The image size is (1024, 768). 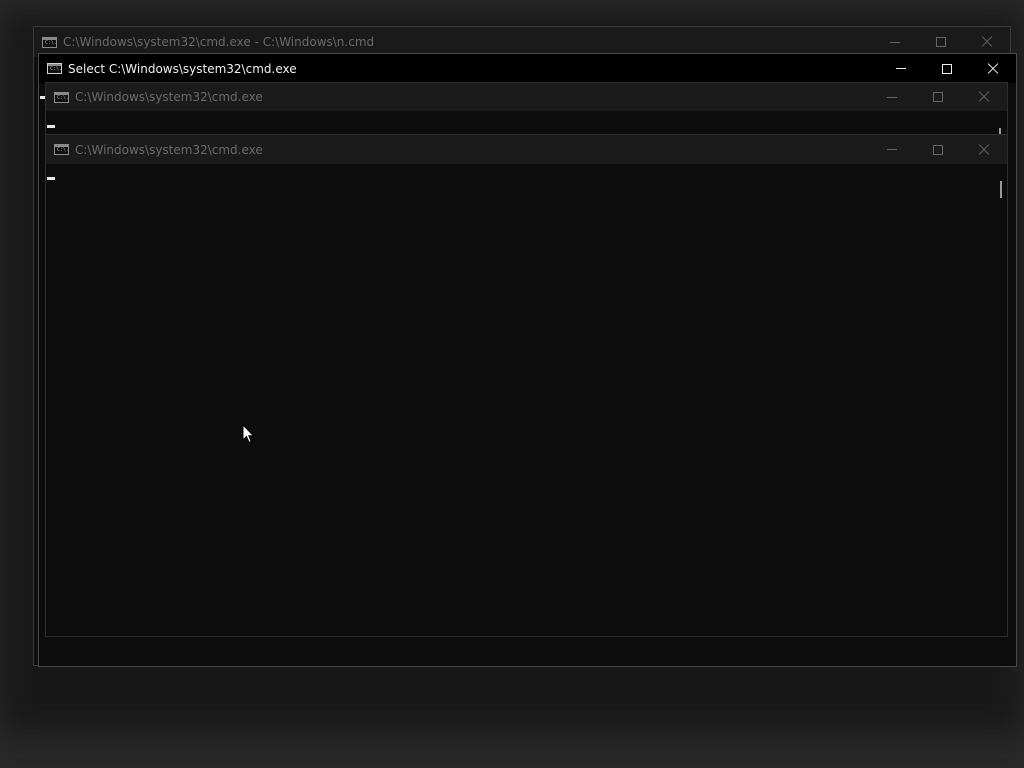 I want to click on titlebar-inner-2: C:\. C:\Windows\system32\cmd.exe, so click(x=526, y=149).